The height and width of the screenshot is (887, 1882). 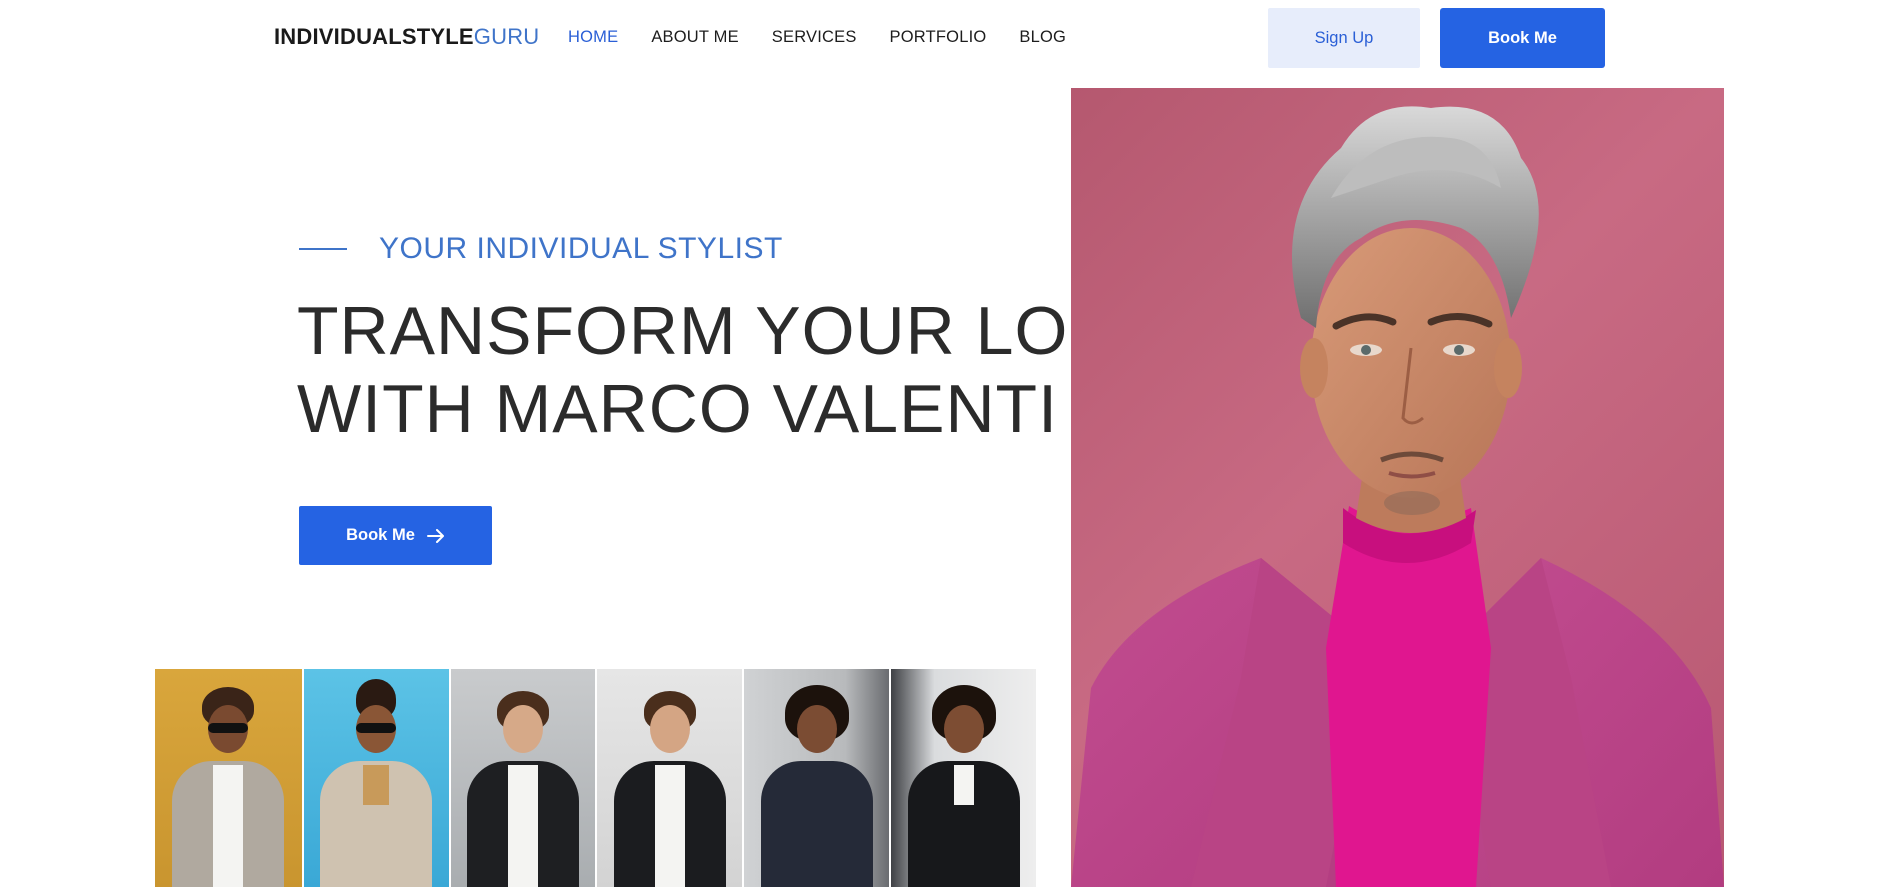 I want to click on hero-eyebrow: YOUR INDIVIDUAL STYLIST, so click(x=541, y=249).